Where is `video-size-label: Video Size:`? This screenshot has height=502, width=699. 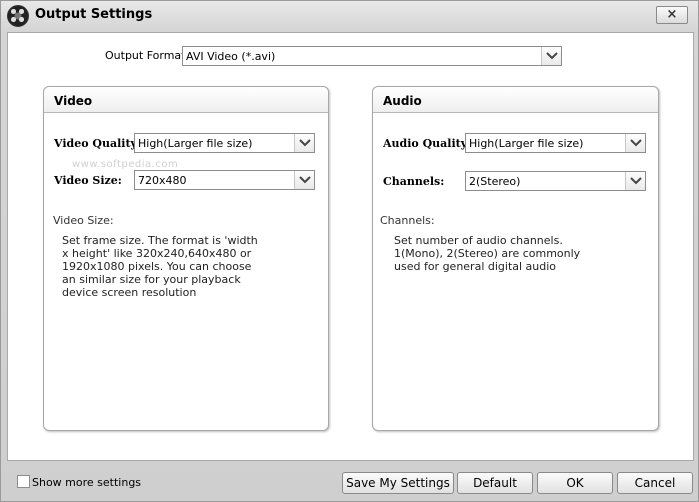 video-size-label: Video Size: is located at coordinates (88, 180).